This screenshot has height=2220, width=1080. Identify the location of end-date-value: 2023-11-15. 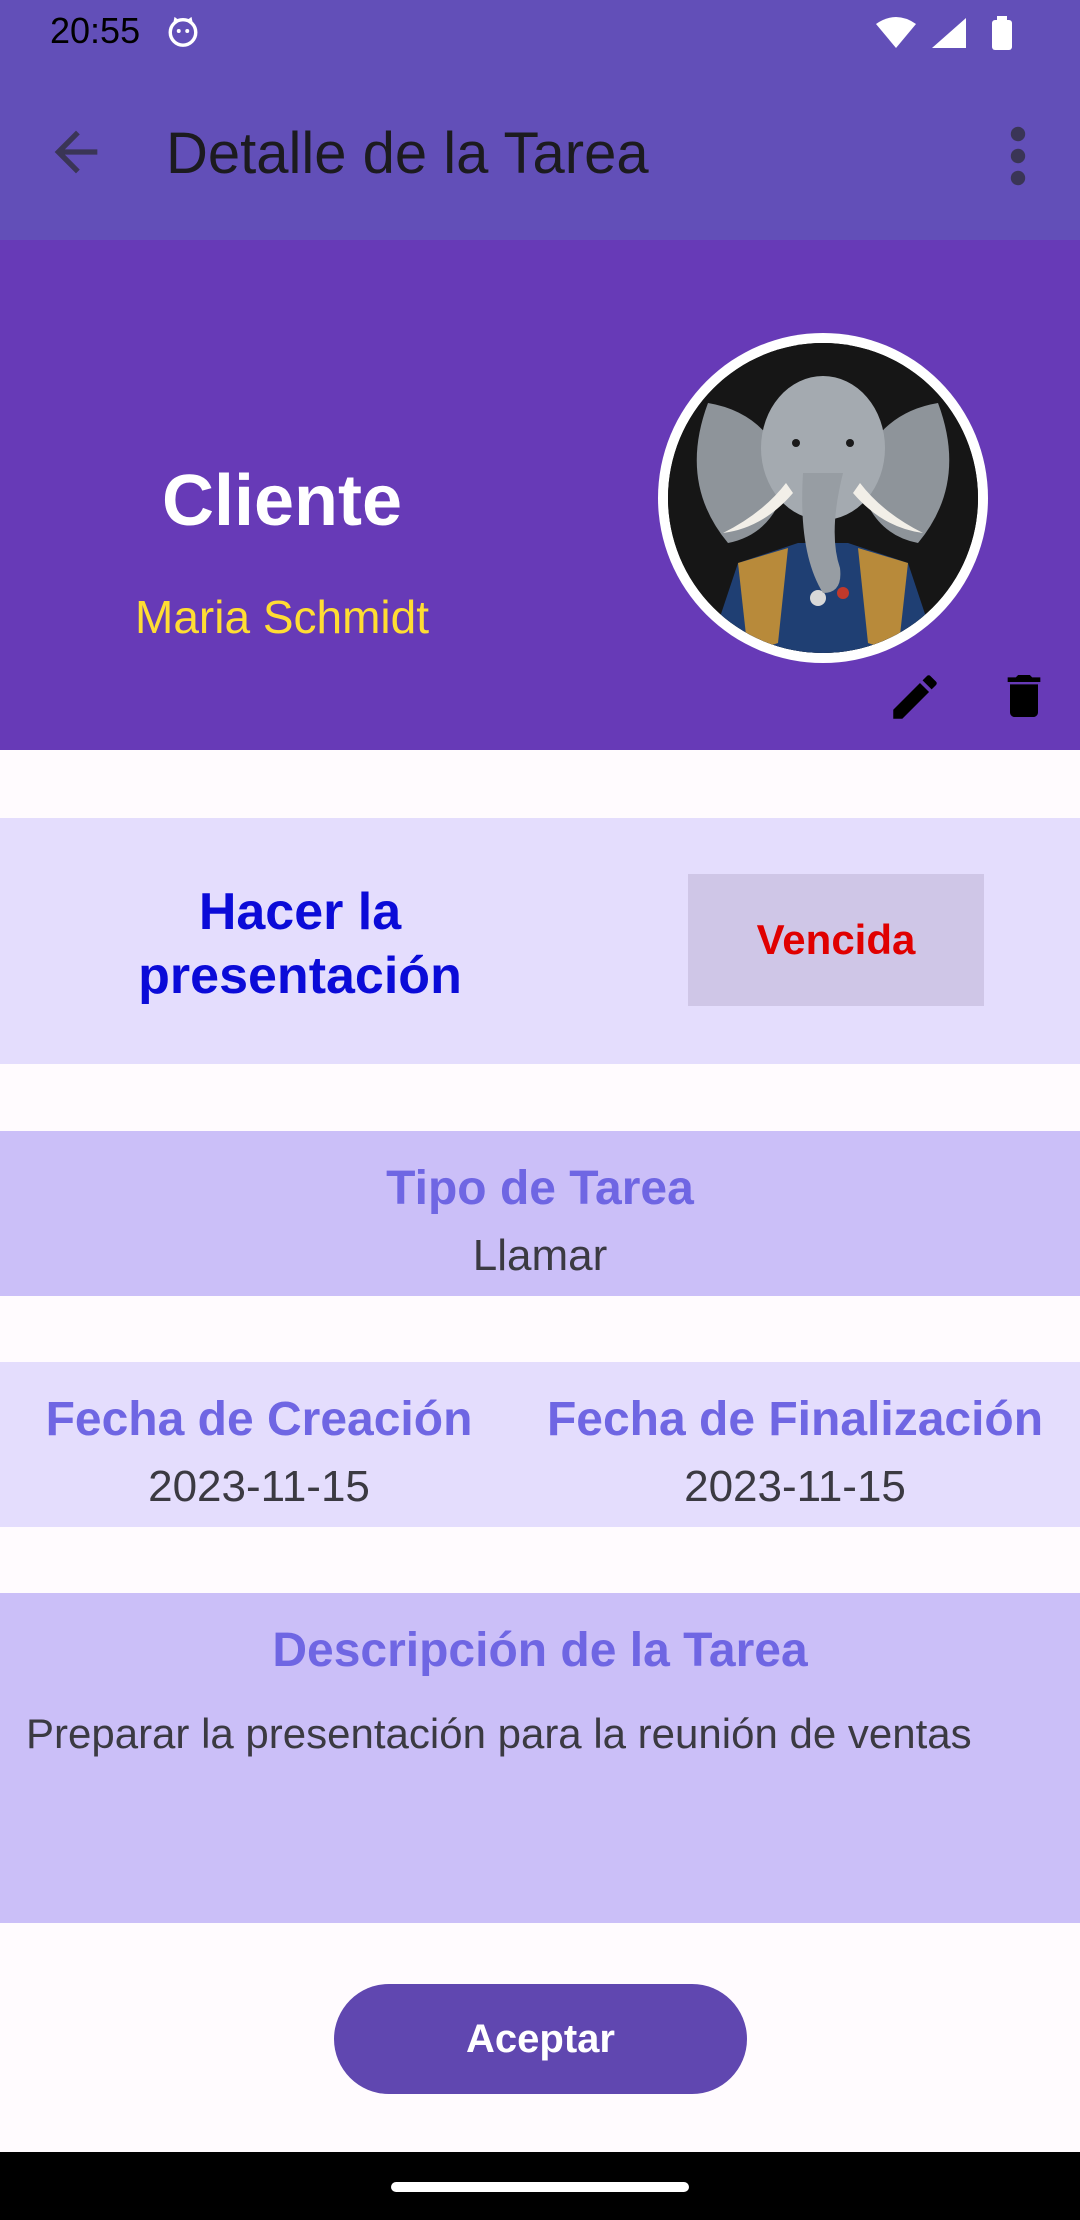
(795, 1486).